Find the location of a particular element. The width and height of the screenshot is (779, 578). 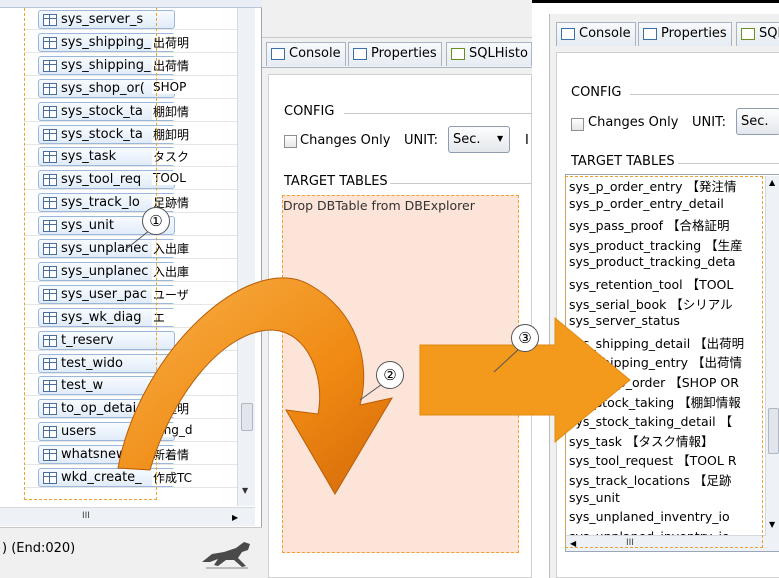

callout-3: ③ is located at coordinates (525, 338).